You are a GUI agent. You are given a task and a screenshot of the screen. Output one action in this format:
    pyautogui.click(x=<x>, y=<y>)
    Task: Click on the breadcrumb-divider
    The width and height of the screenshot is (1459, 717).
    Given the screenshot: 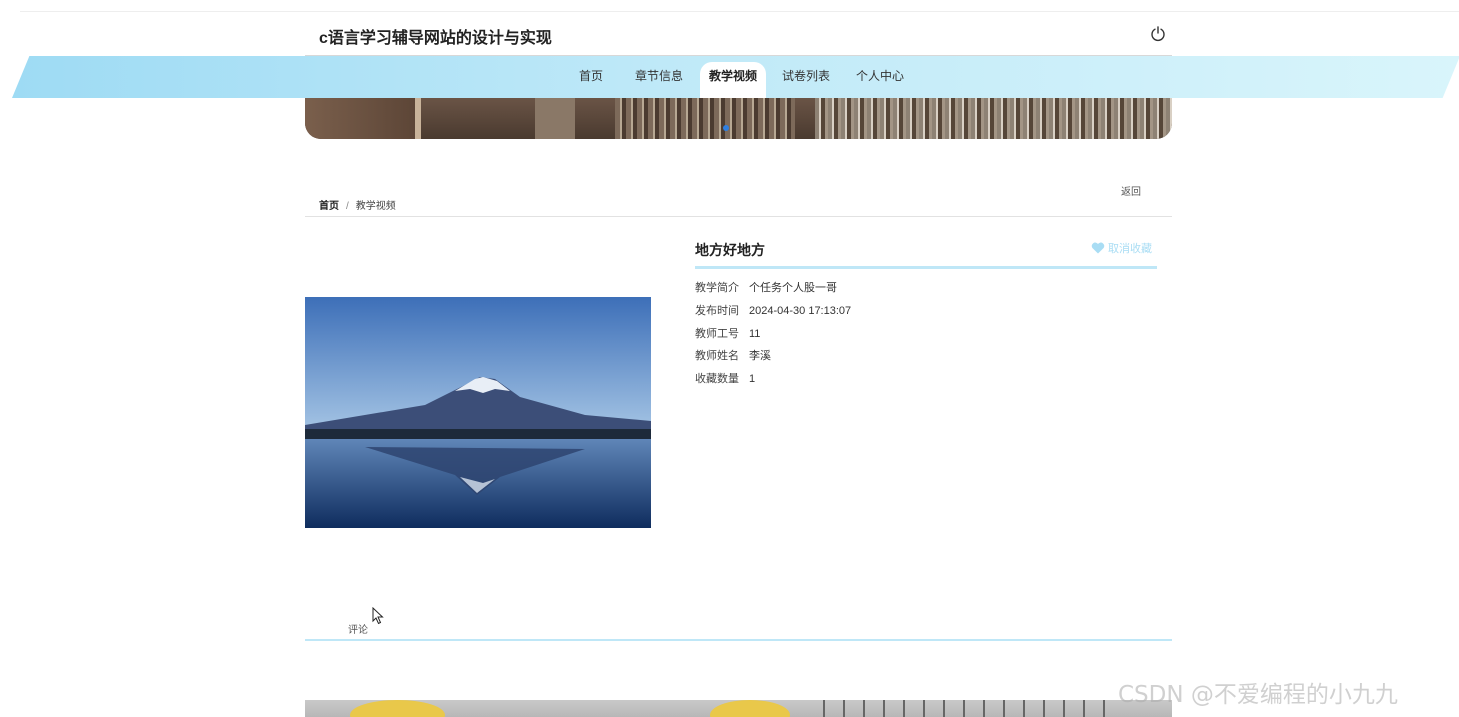 What is the action you would take?
    pyautogui.click(x=738, y=216)
    